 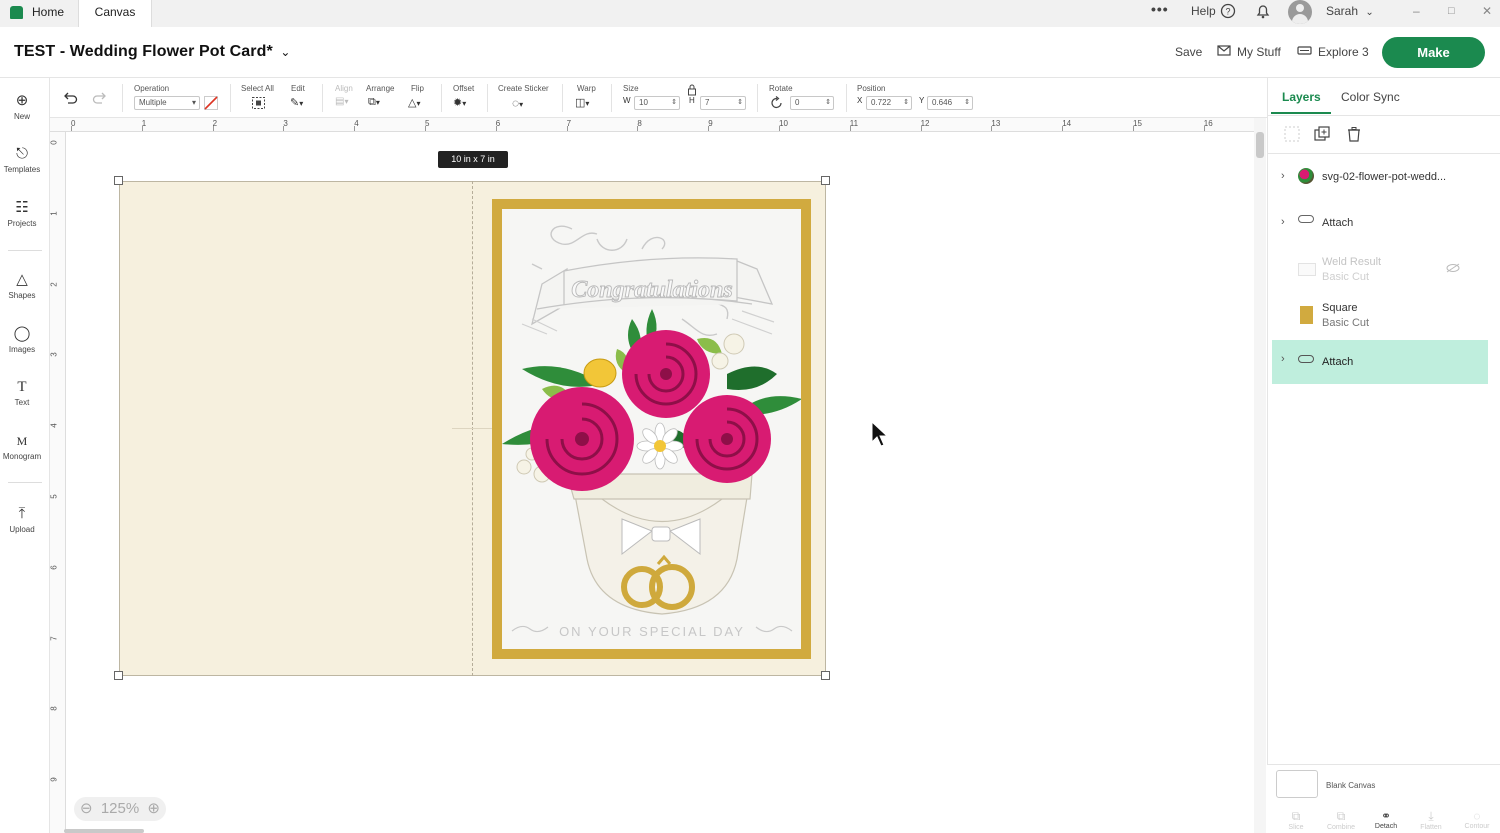 What do you see at coordinates (1322, 134) in the screenshot?
I see `duplicate-icon` at bounding box center [1322, 134].